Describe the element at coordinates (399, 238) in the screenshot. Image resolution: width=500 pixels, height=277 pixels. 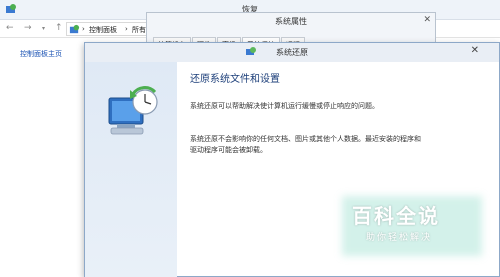
I see `watermark-subtitle: 助你轻松解决` at that location.